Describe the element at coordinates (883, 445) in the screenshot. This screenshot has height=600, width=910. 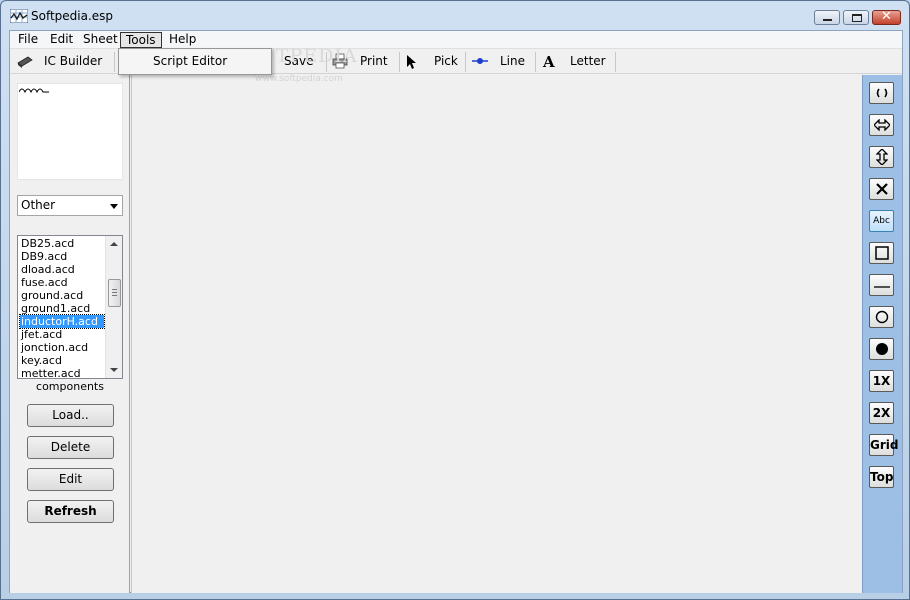
I see `grid-button: Grid` at that location.